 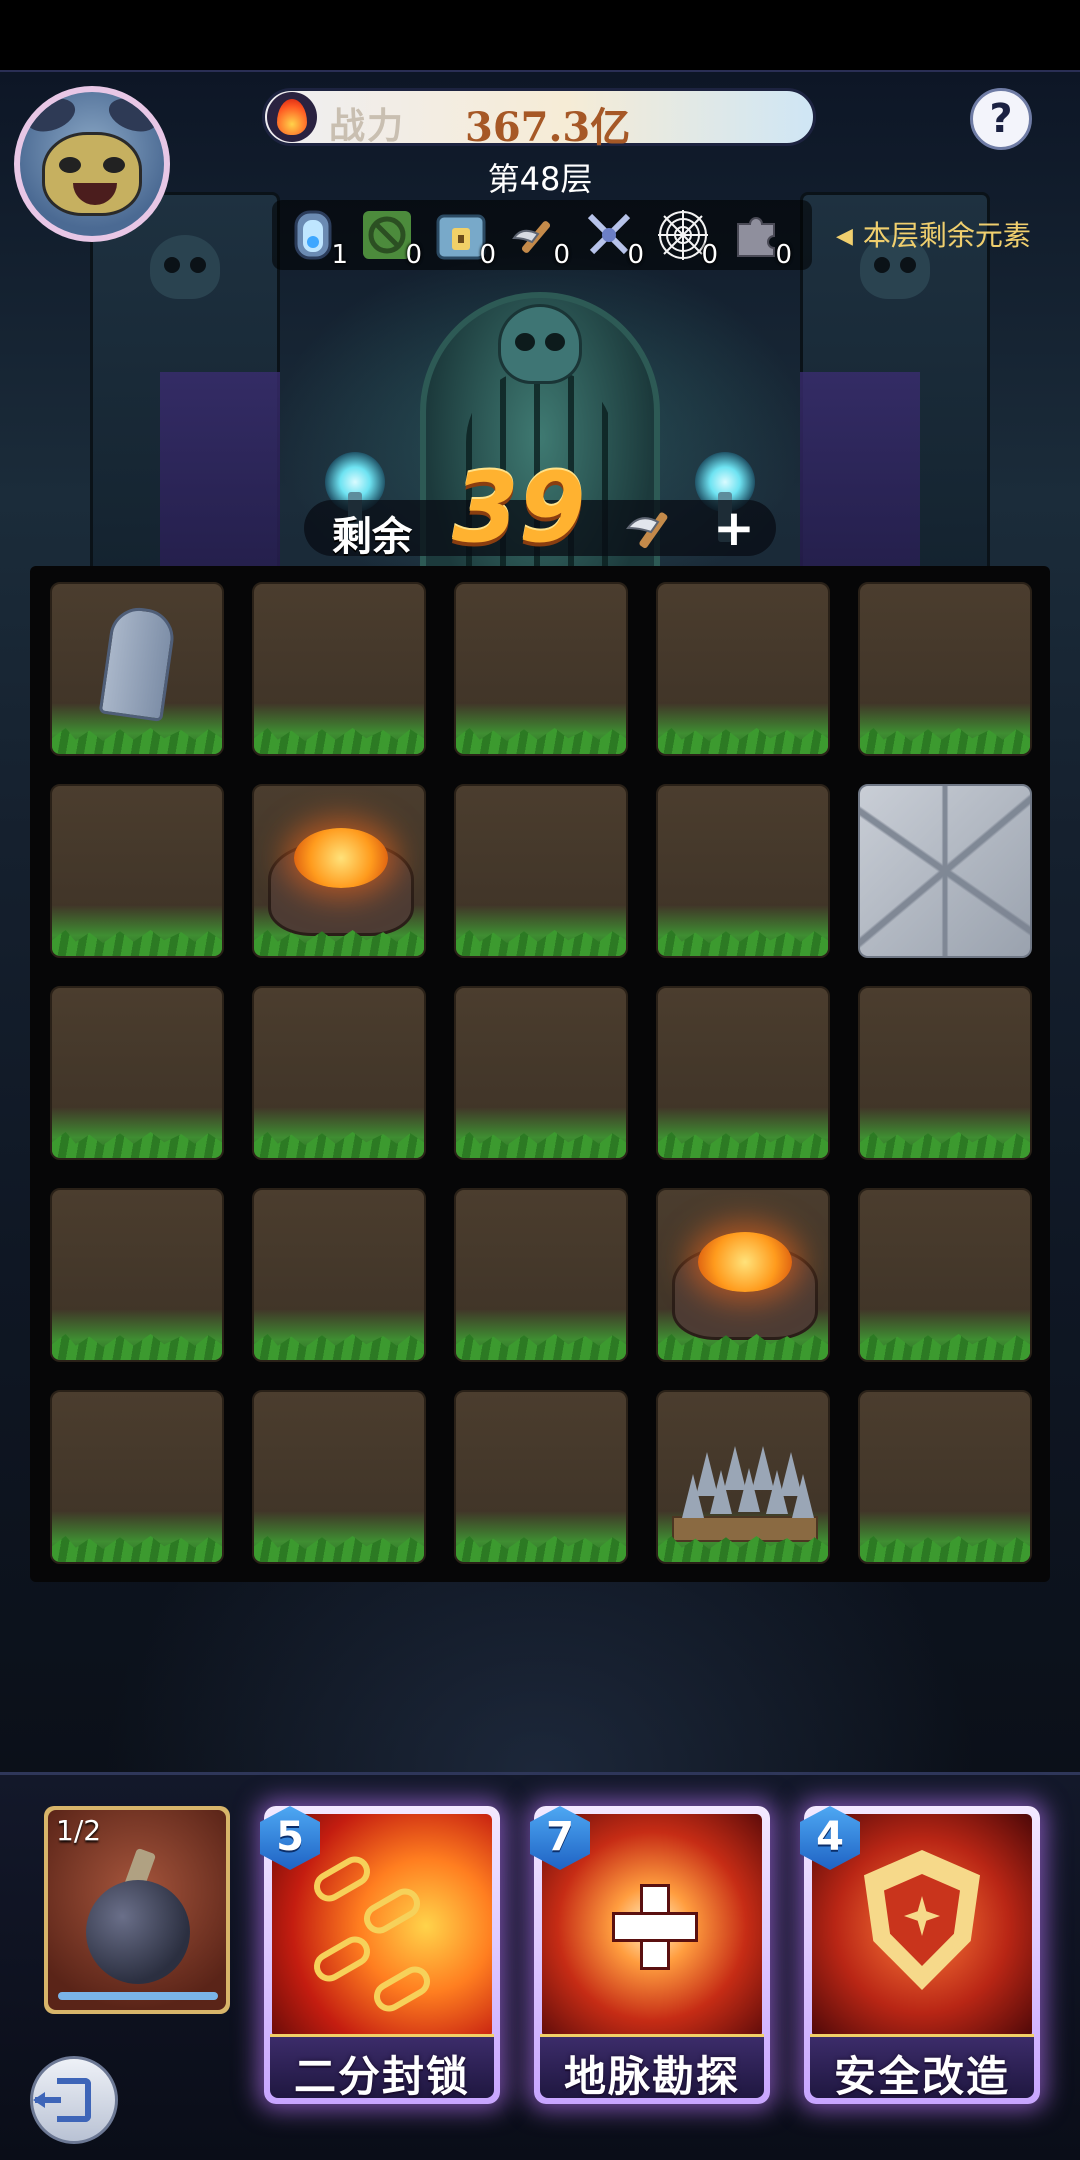 I want to click on skill-name: 安全改造, so click(x=921, y=2076).